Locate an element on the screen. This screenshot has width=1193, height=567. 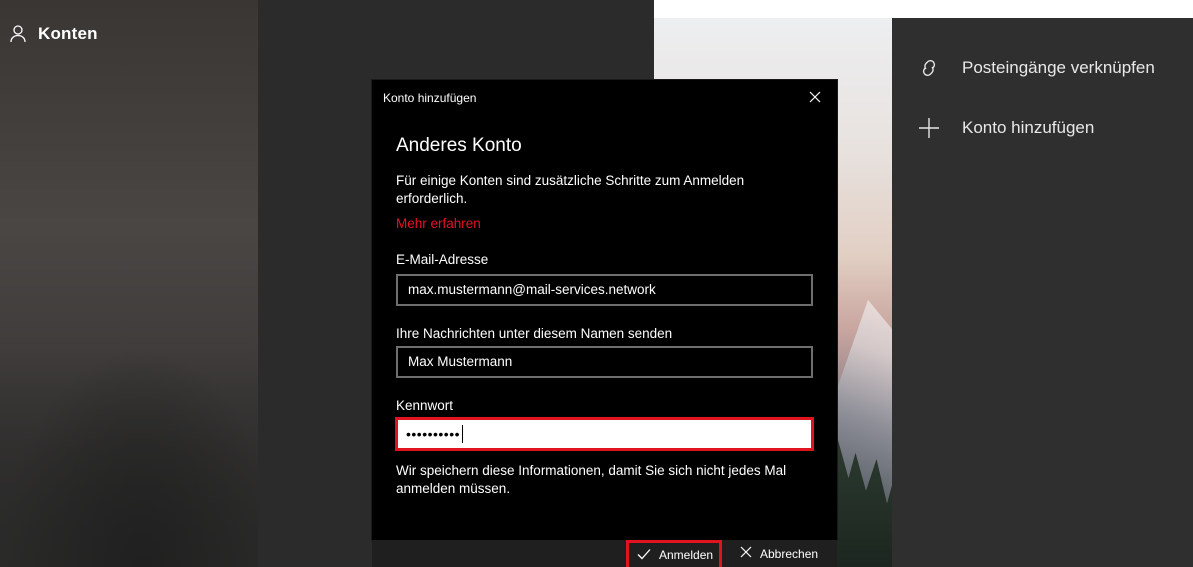
person-icon is located at coordinates (18, 34).